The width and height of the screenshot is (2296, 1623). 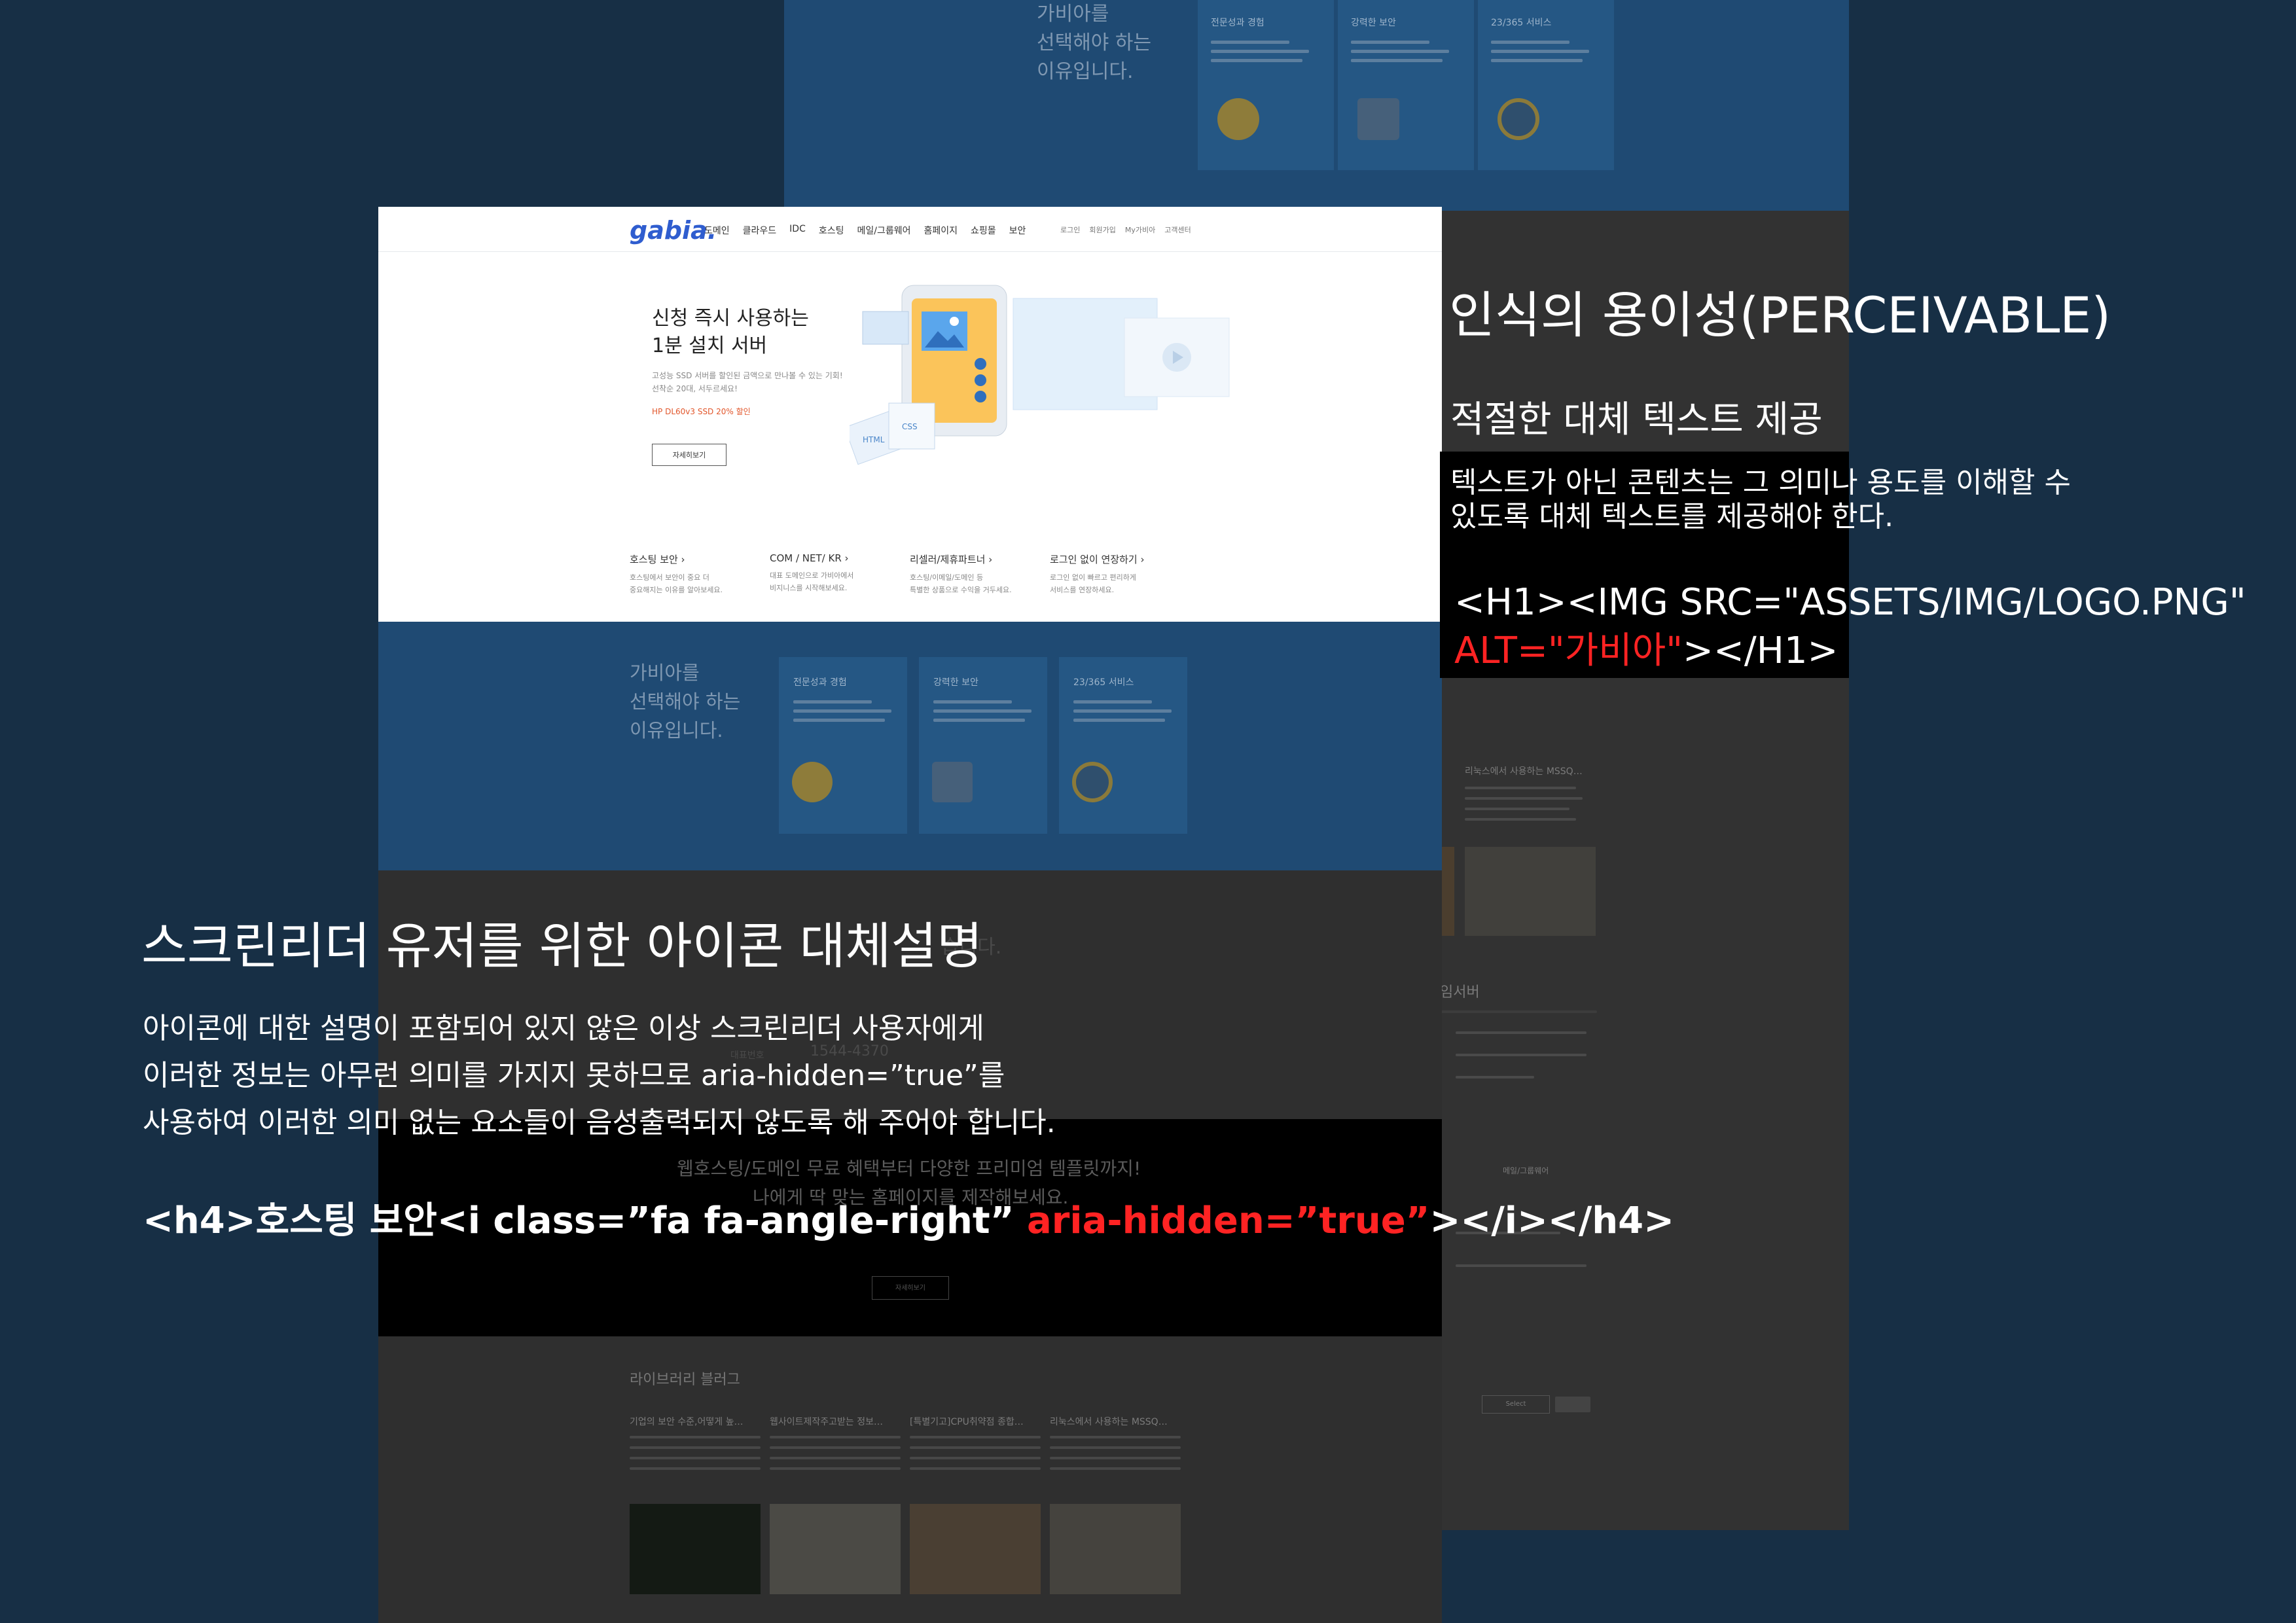 What do you see at coordinates (760, 230) in the screenshot?
I see `menu-item-cloud: 클라우드` at bounding box center [760, 230].